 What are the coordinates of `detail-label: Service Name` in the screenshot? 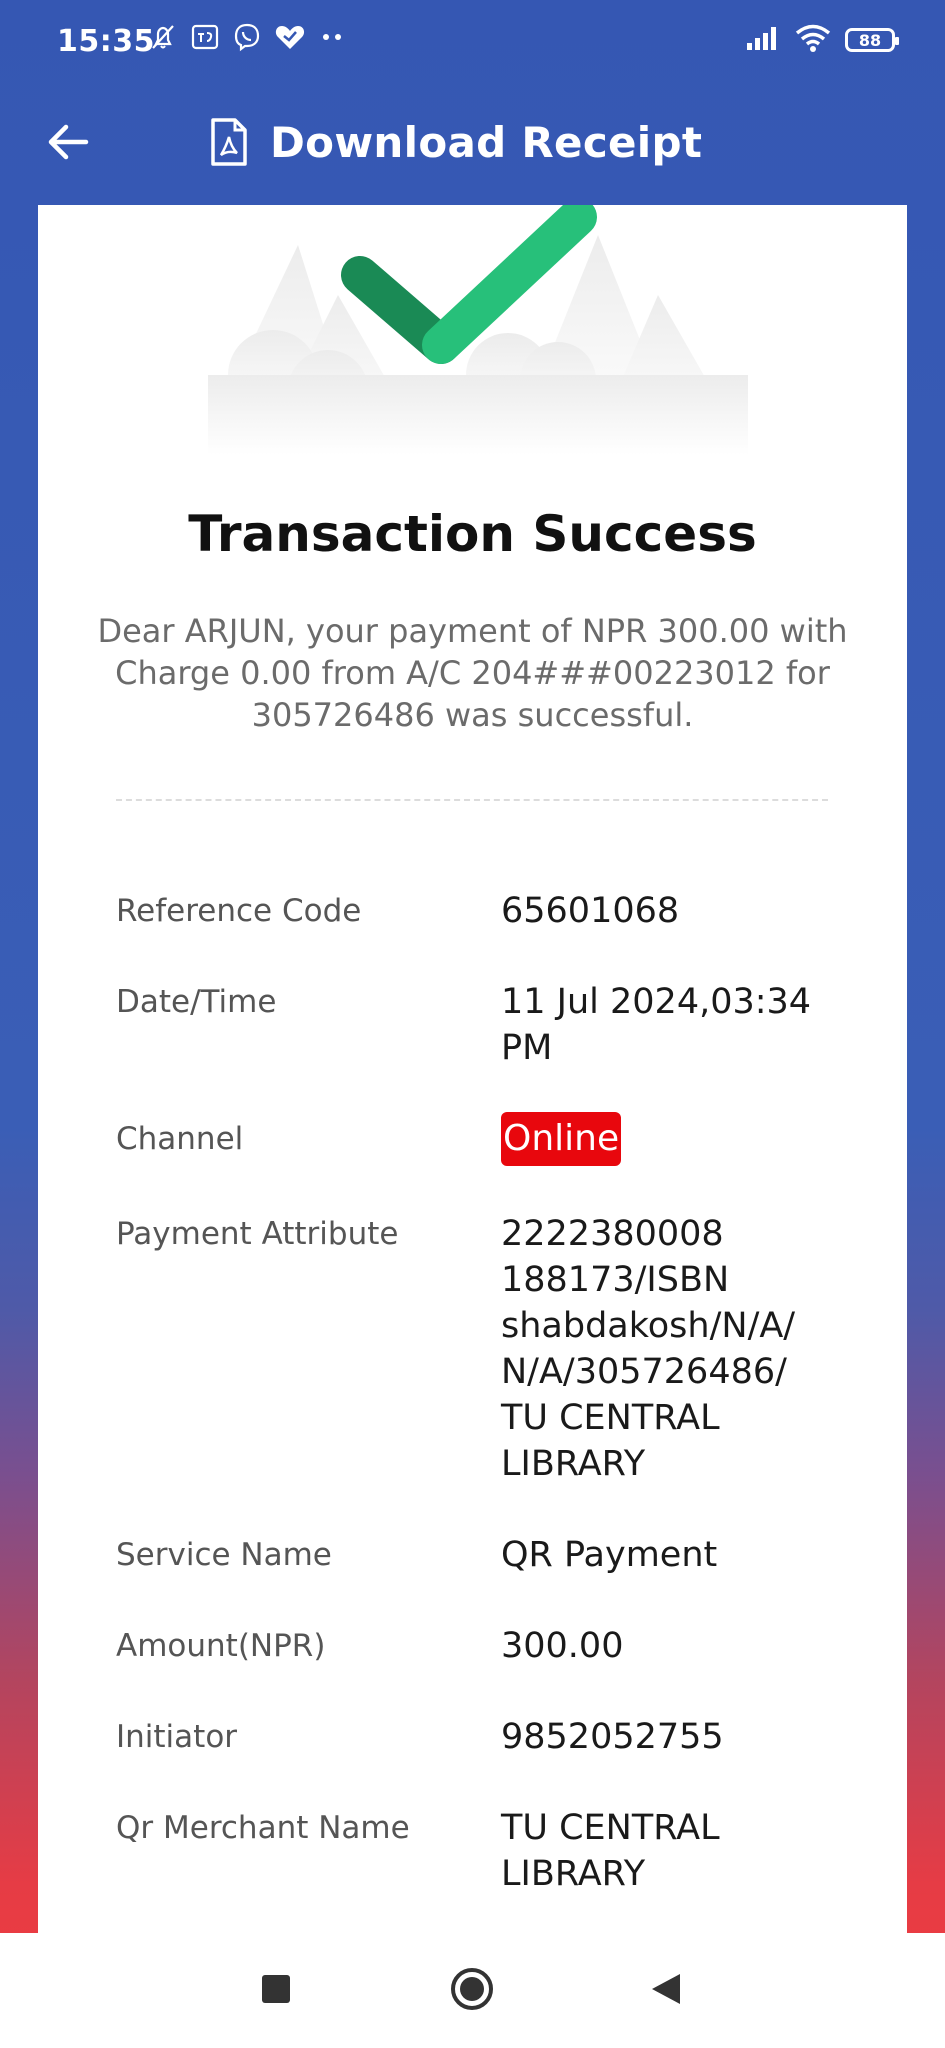 It's located at (224, 1555).